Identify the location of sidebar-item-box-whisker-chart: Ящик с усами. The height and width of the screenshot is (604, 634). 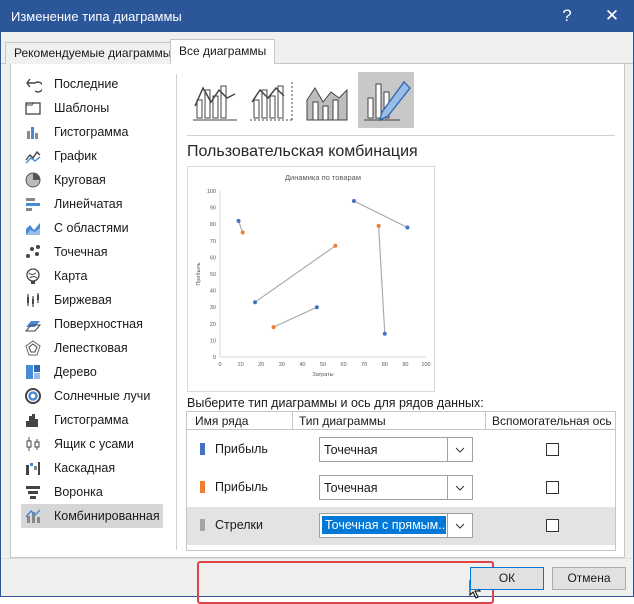
(92, 444).